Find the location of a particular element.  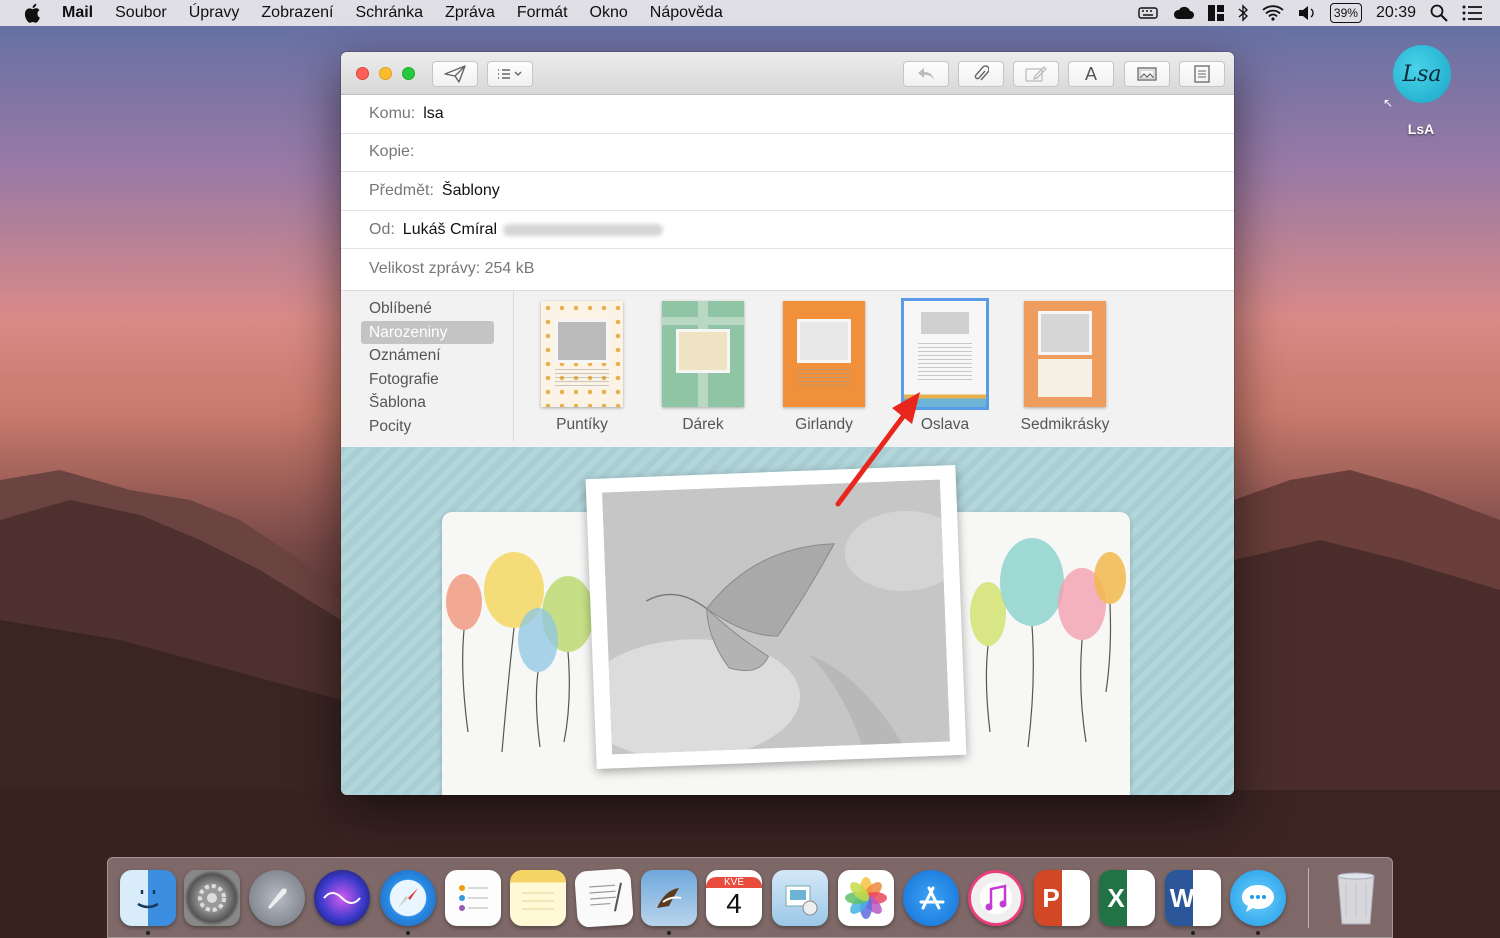

messages-running-indicator is located at coordinates (1258, 933).